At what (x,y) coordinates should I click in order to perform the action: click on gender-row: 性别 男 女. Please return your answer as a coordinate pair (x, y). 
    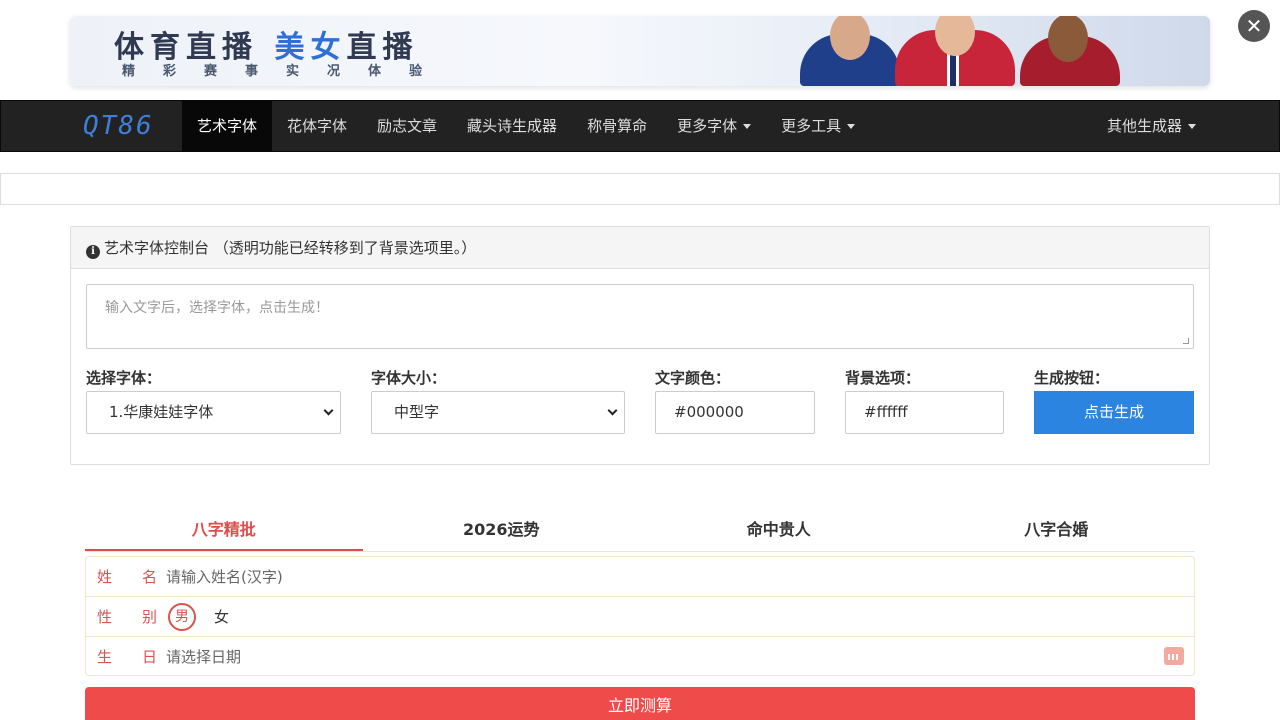
    Looking at the image, I should click on (640, 617).